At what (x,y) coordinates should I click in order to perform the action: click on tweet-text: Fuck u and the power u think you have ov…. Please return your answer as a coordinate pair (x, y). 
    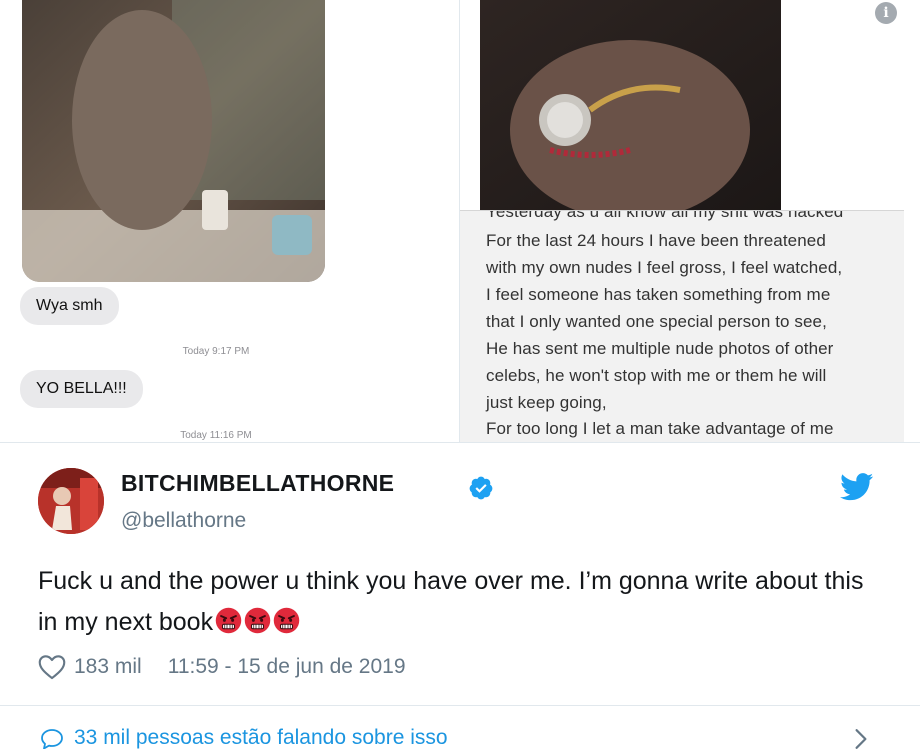
    Looking at the image, I should click on (463, 602).